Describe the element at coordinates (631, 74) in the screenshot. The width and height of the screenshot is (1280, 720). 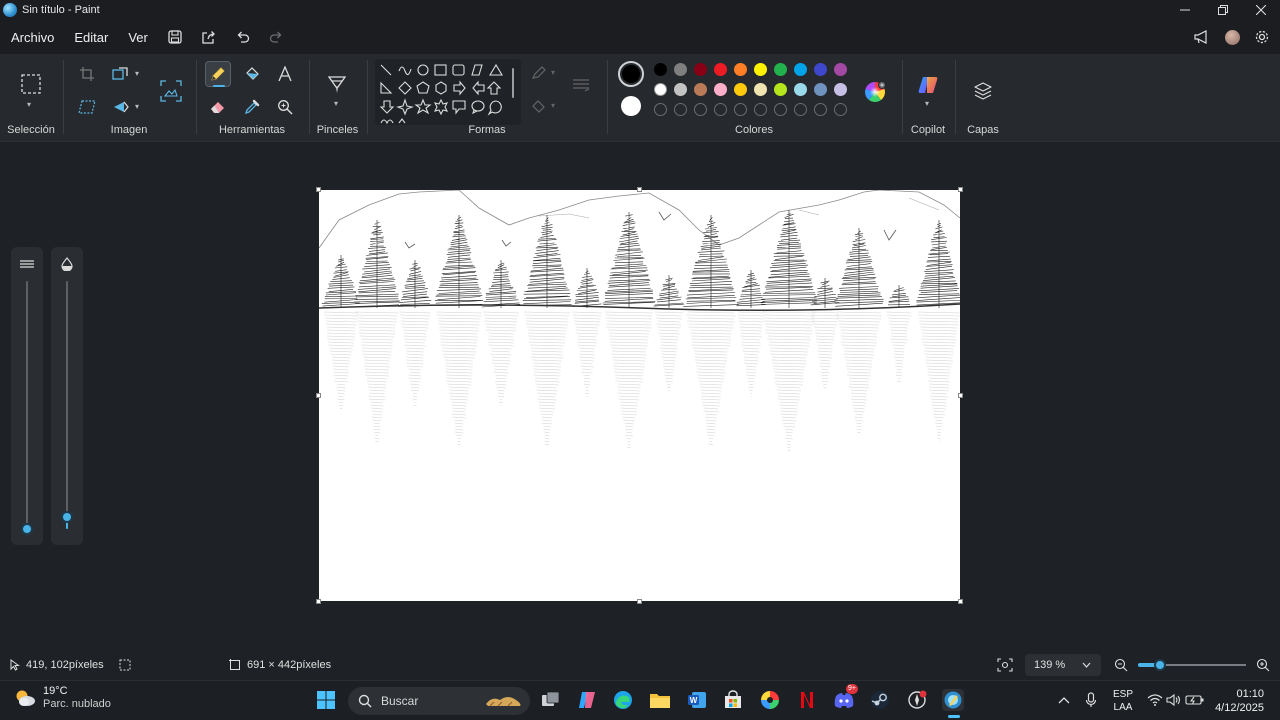
I see `primary-color-button` at that location.